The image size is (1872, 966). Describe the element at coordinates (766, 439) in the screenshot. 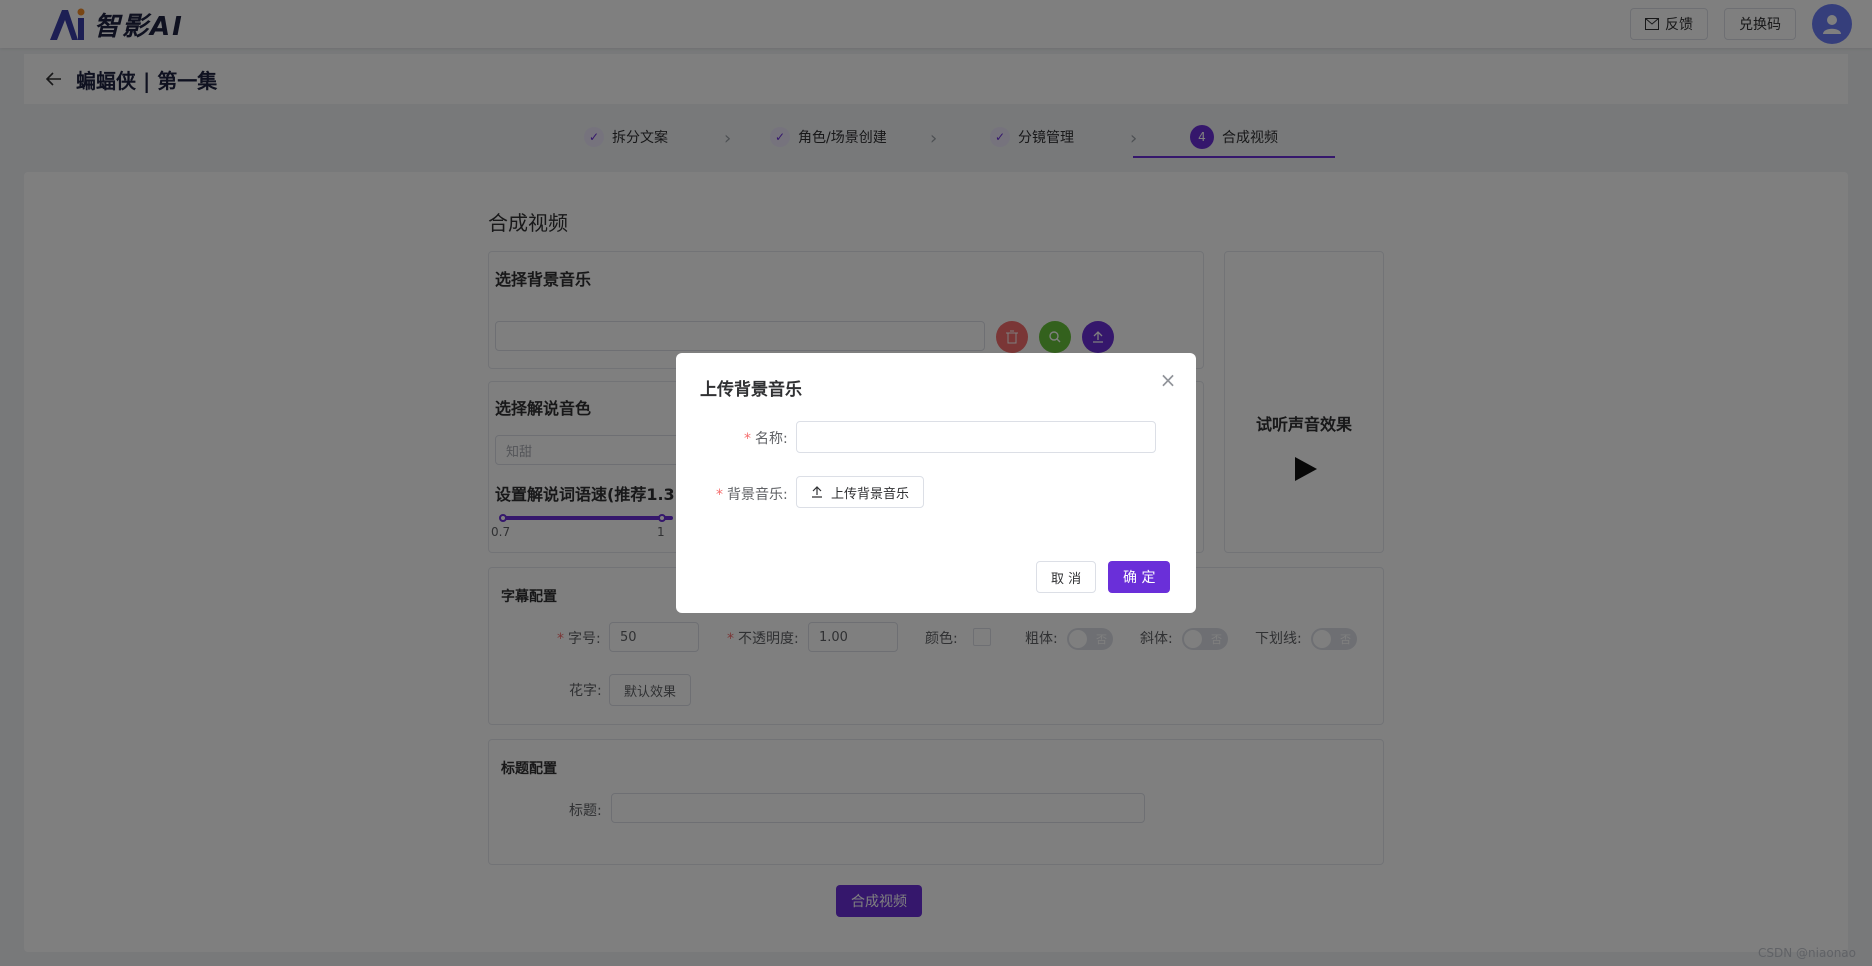

I see `name-label: * 名称:` at that location.